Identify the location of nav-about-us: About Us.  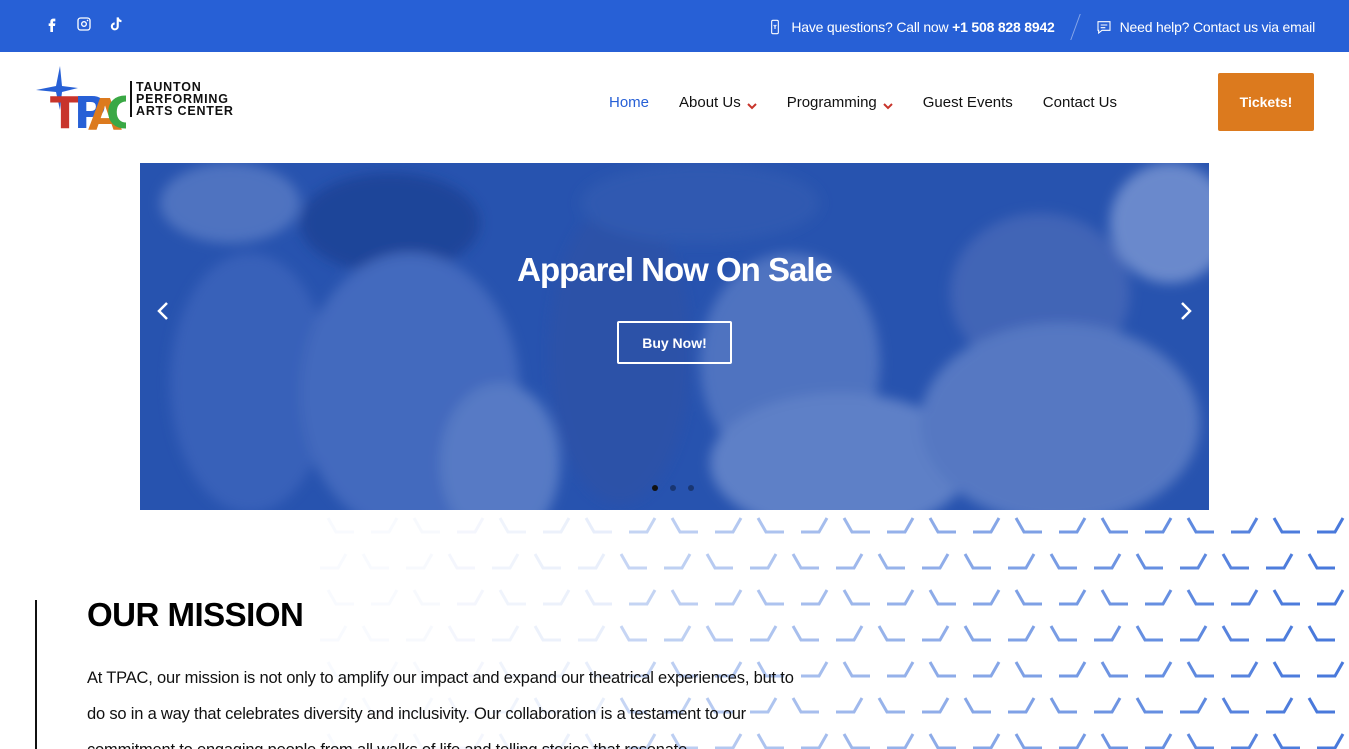
(718, 102).